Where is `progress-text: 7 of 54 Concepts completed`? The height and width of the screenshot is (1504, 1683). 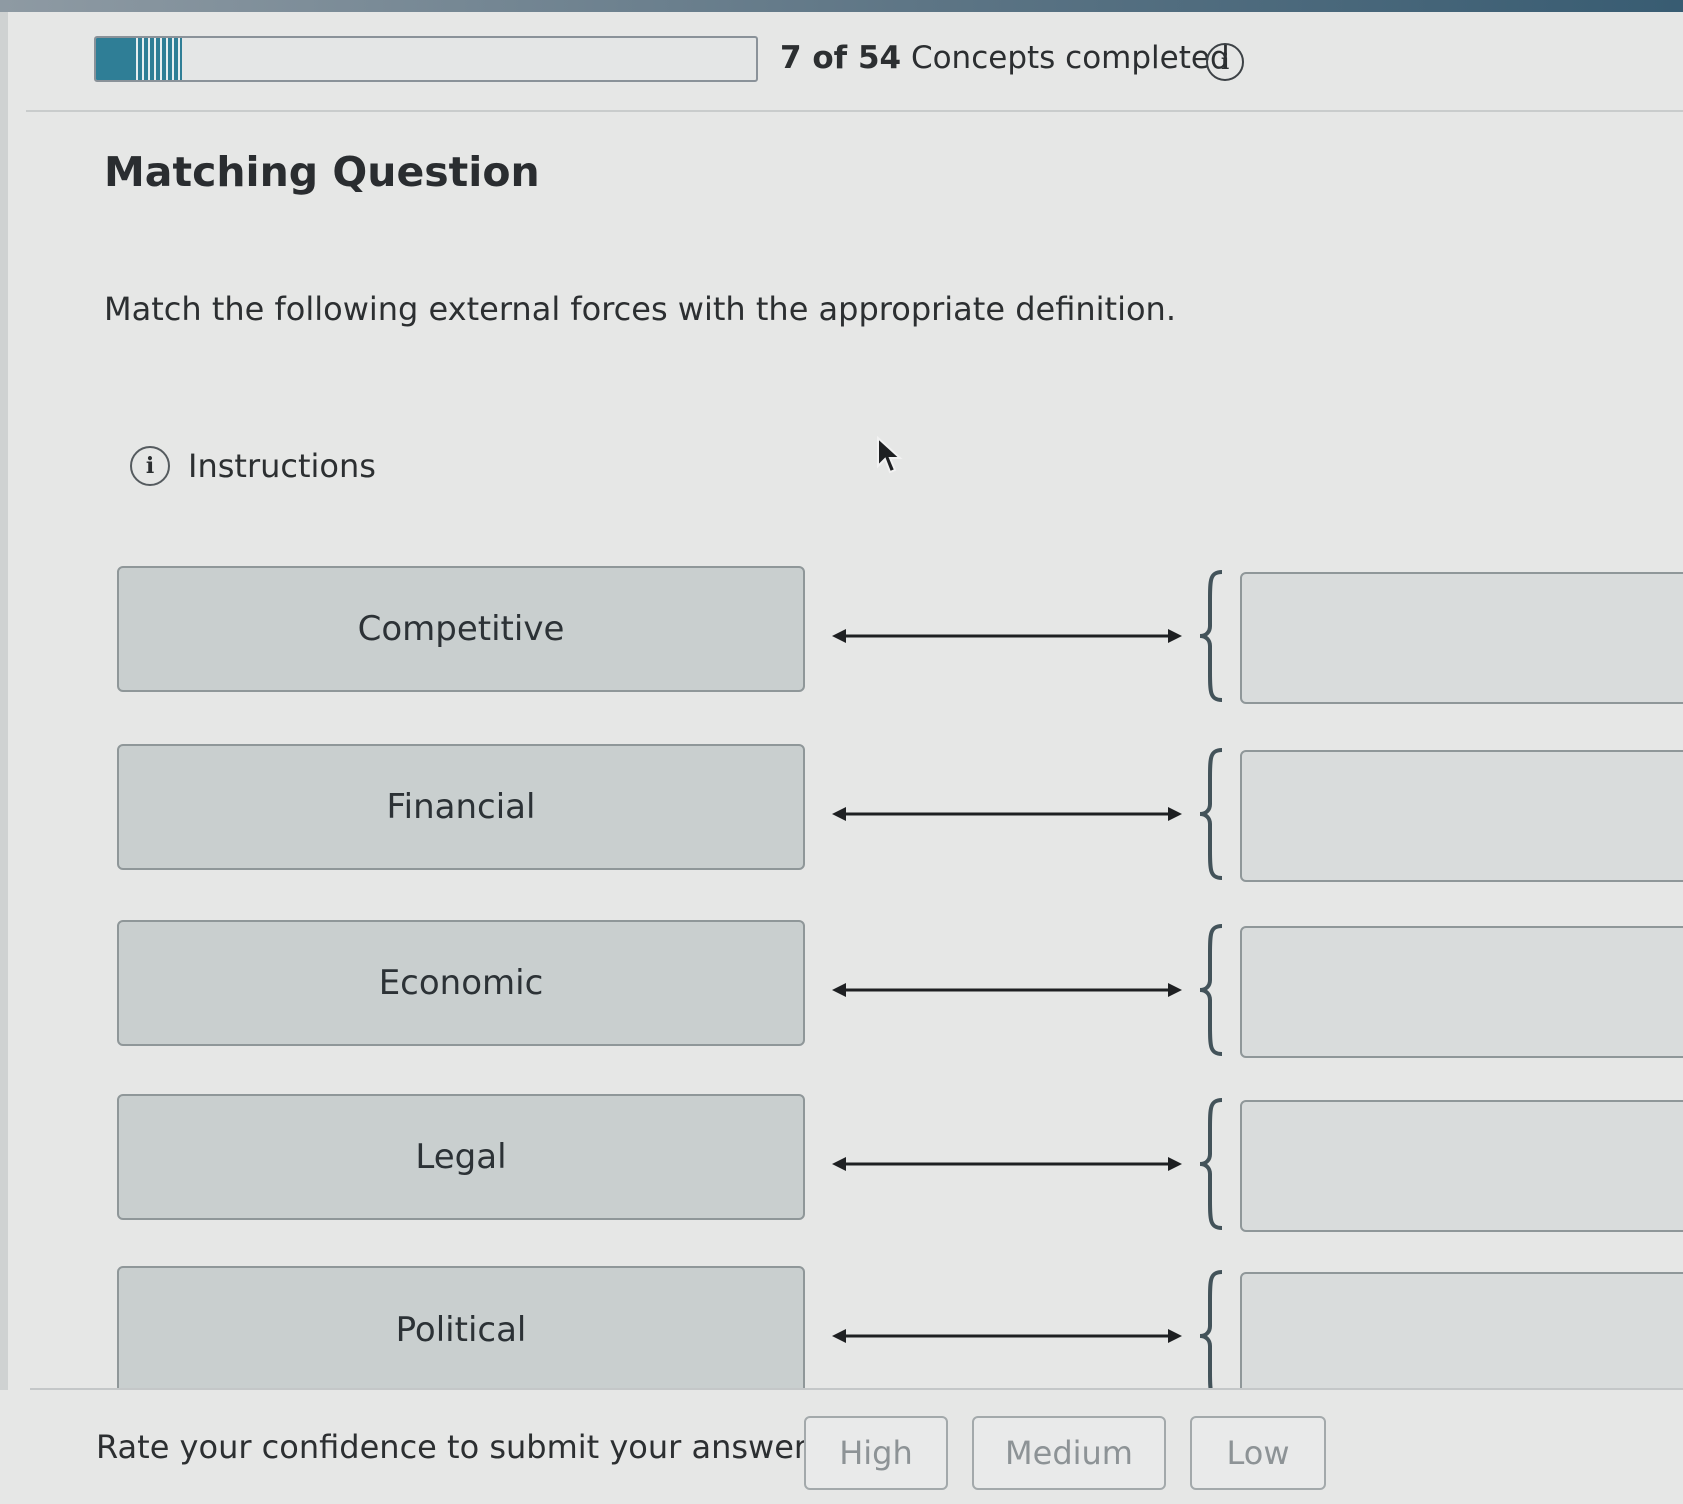
progress-text: 7 of 54 Concepts completed is located at coordinates (1005, 58).